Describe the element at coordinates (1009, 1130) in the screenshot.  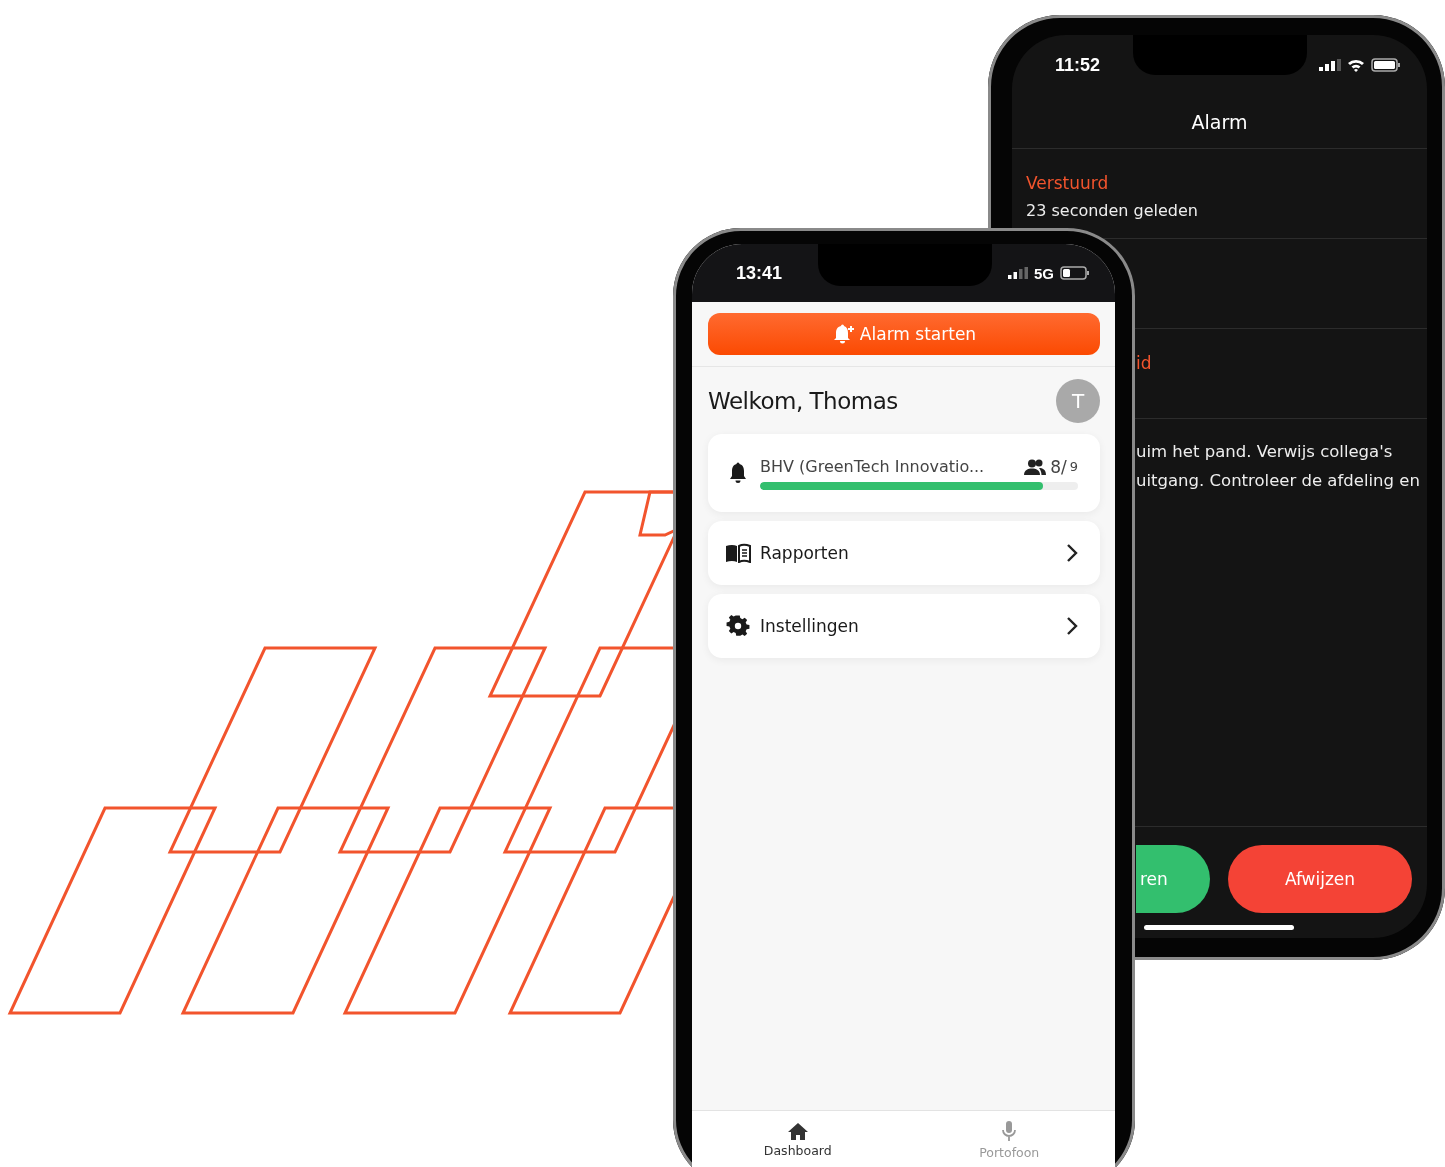
I see `microphone-icon` at that location.